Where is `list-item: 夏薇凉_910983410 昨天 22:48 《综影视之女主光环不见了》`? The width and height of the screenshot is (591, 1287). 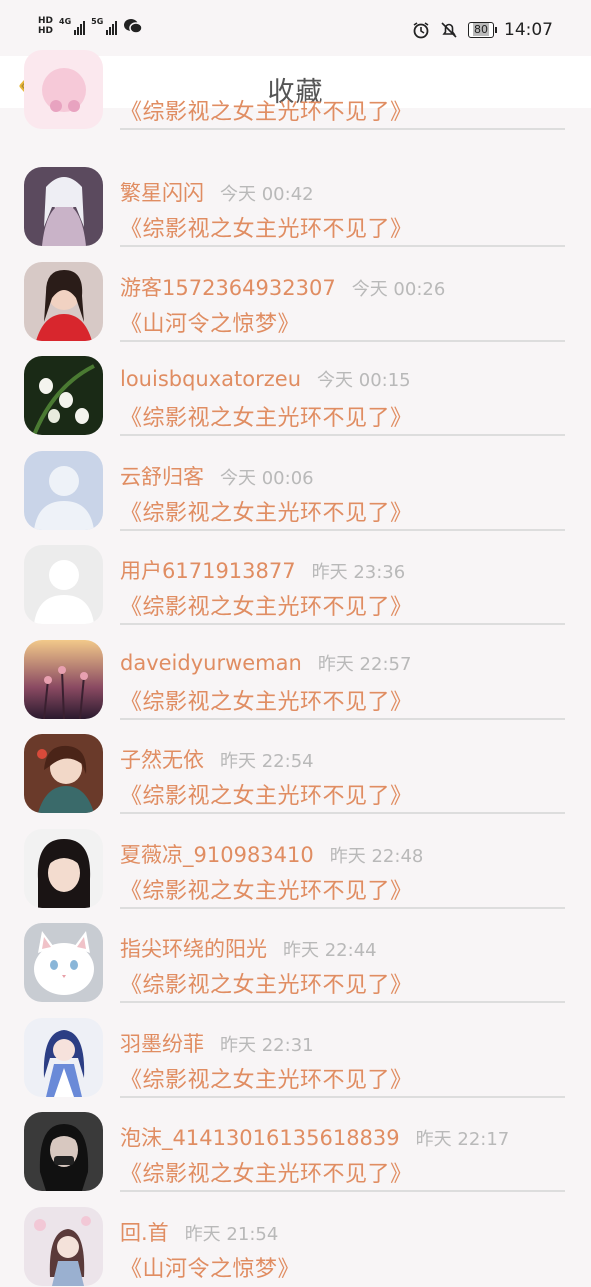 list-item: 夏薇凉_910983410 昨天 22:48 《综影视之女主光环不见了》 is located at coordinates (295, 862).